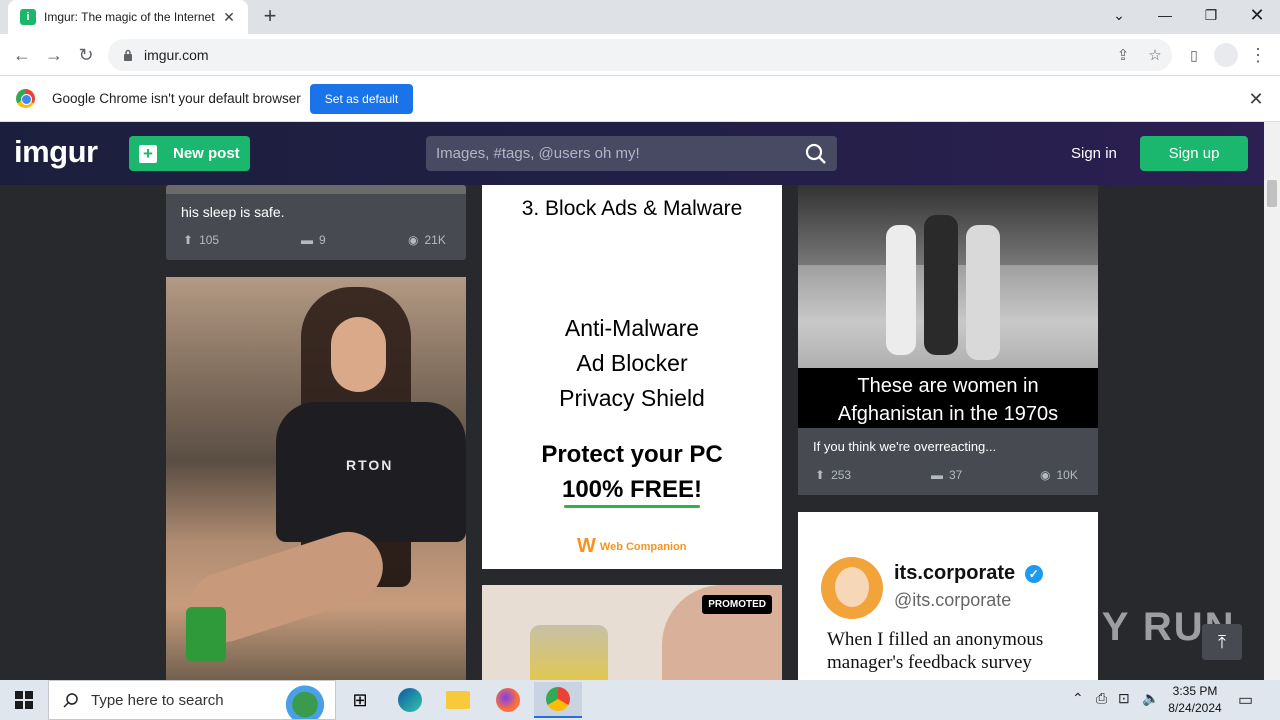 Image resolution: width=1280 pixels, height=720 pixels. What do you see at coordinates (458, 700) in the screenshot?
I see `file-explorer-icon` at bounding box center [458, 700].